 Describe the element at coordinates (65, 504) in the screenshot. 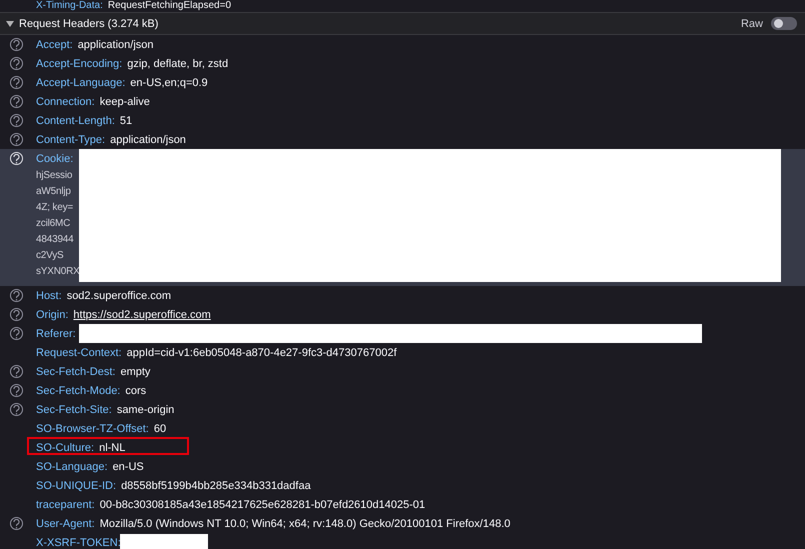

I see `header-name: traceparent:` at that location.